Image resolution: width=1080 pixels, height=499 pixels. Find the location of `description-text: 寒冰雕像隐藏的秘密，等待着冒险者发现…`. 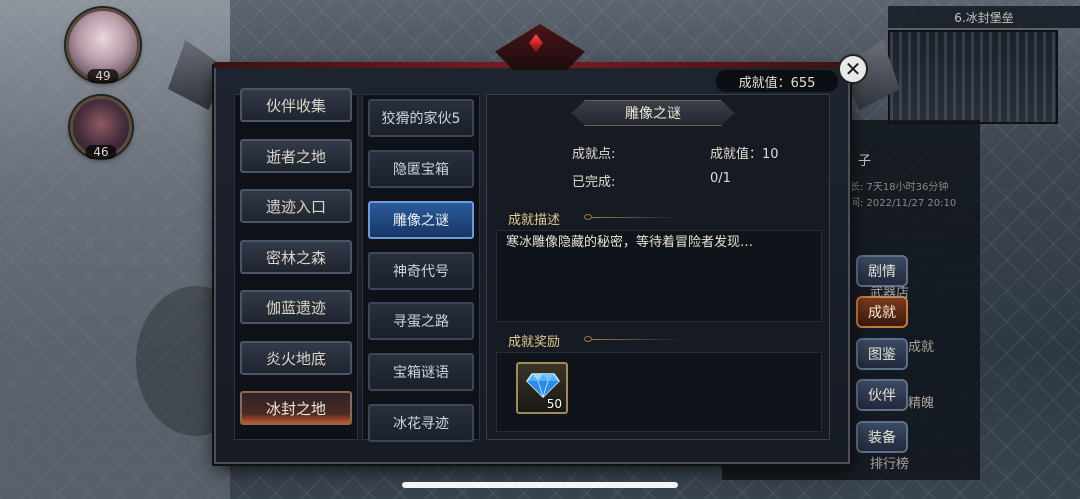

description-text: 寒冰雕像隐藏的秘密，等待着冒险者发现… is located at coordinates (630, 242).